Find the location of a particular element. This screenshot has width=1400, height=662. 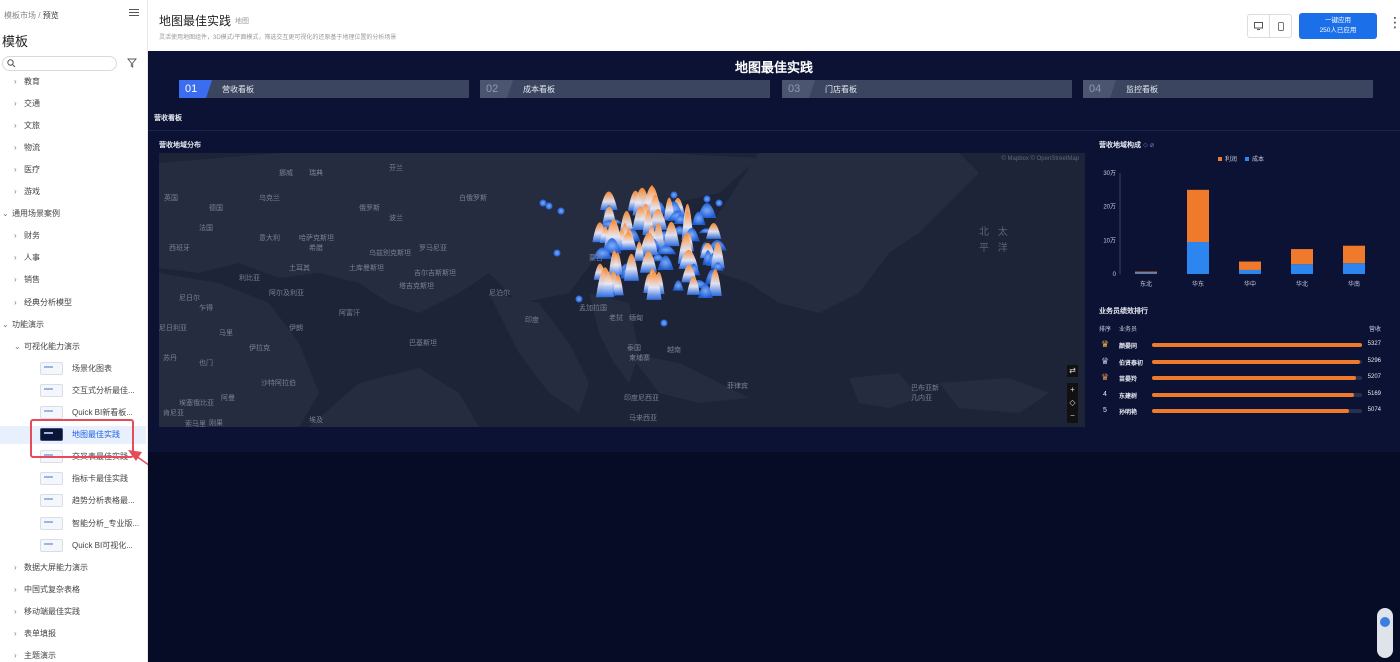

filter-icon is located at coordinates (132, 63).